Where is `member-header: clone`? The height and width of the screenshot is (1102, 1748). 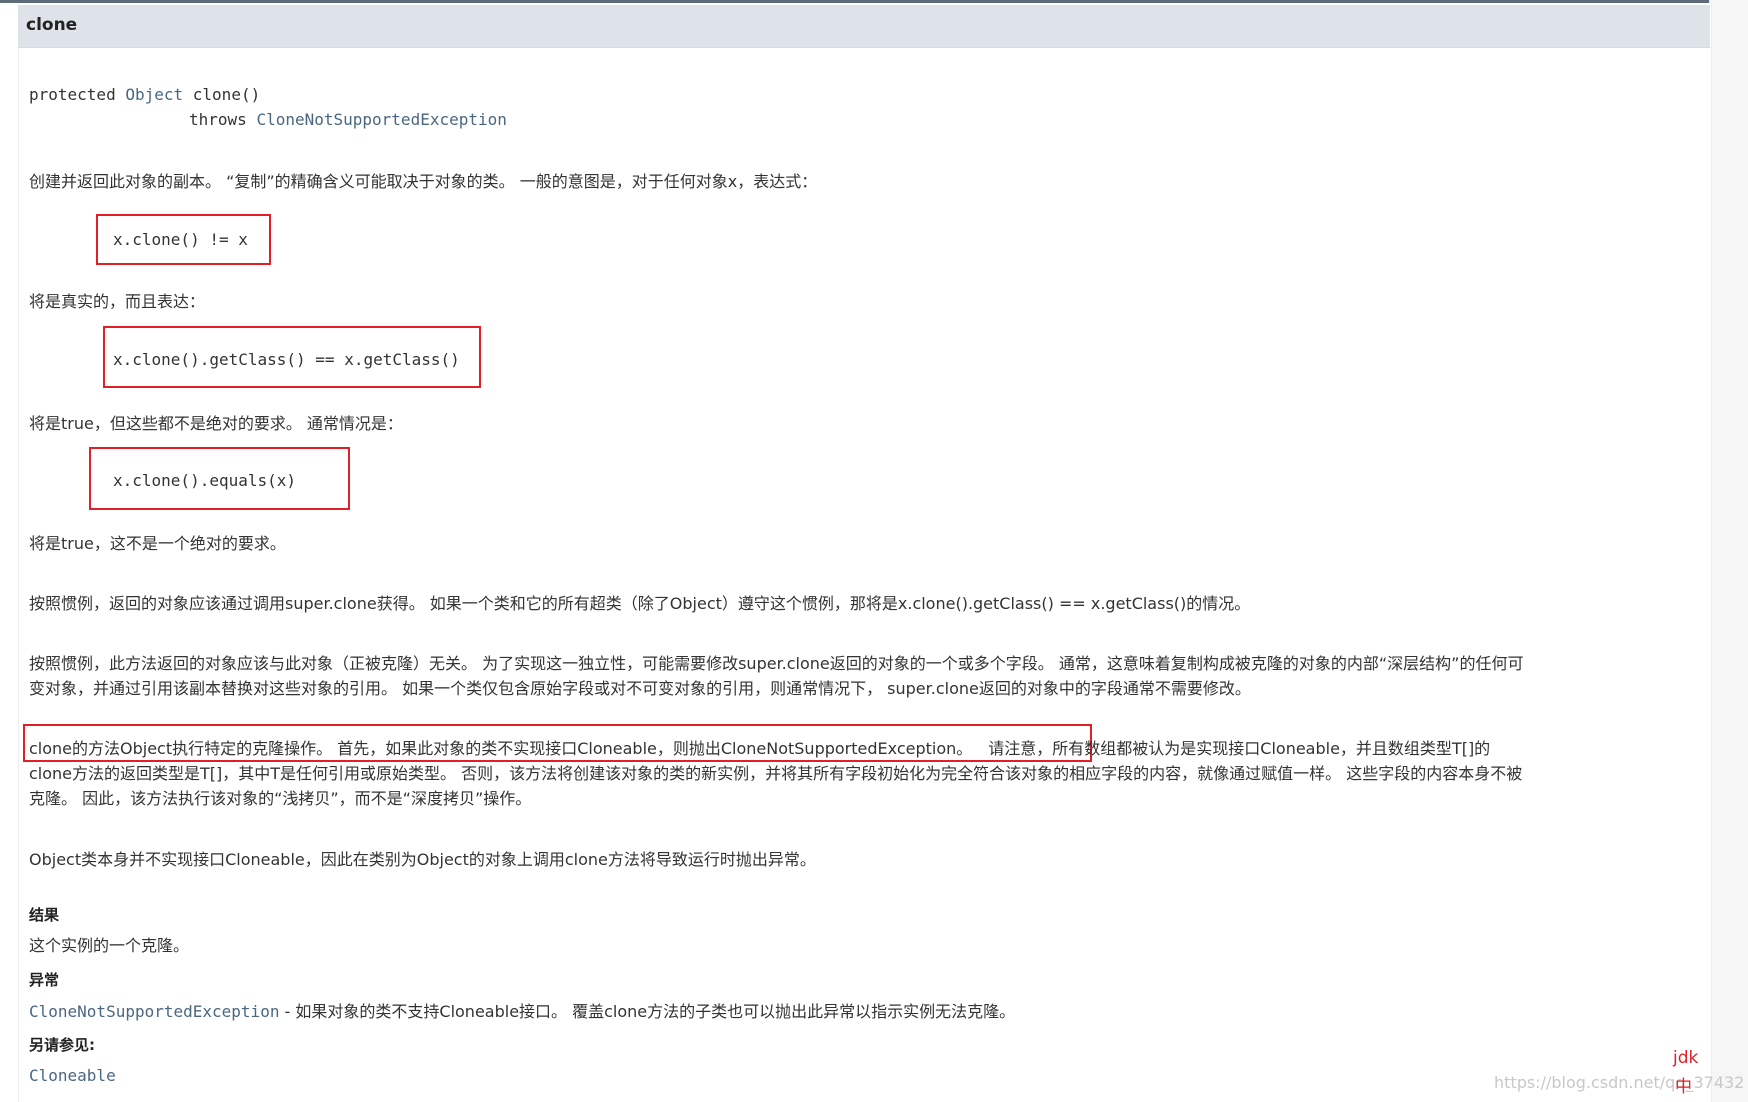
member-header: clone is located at coordinates (864, 26).